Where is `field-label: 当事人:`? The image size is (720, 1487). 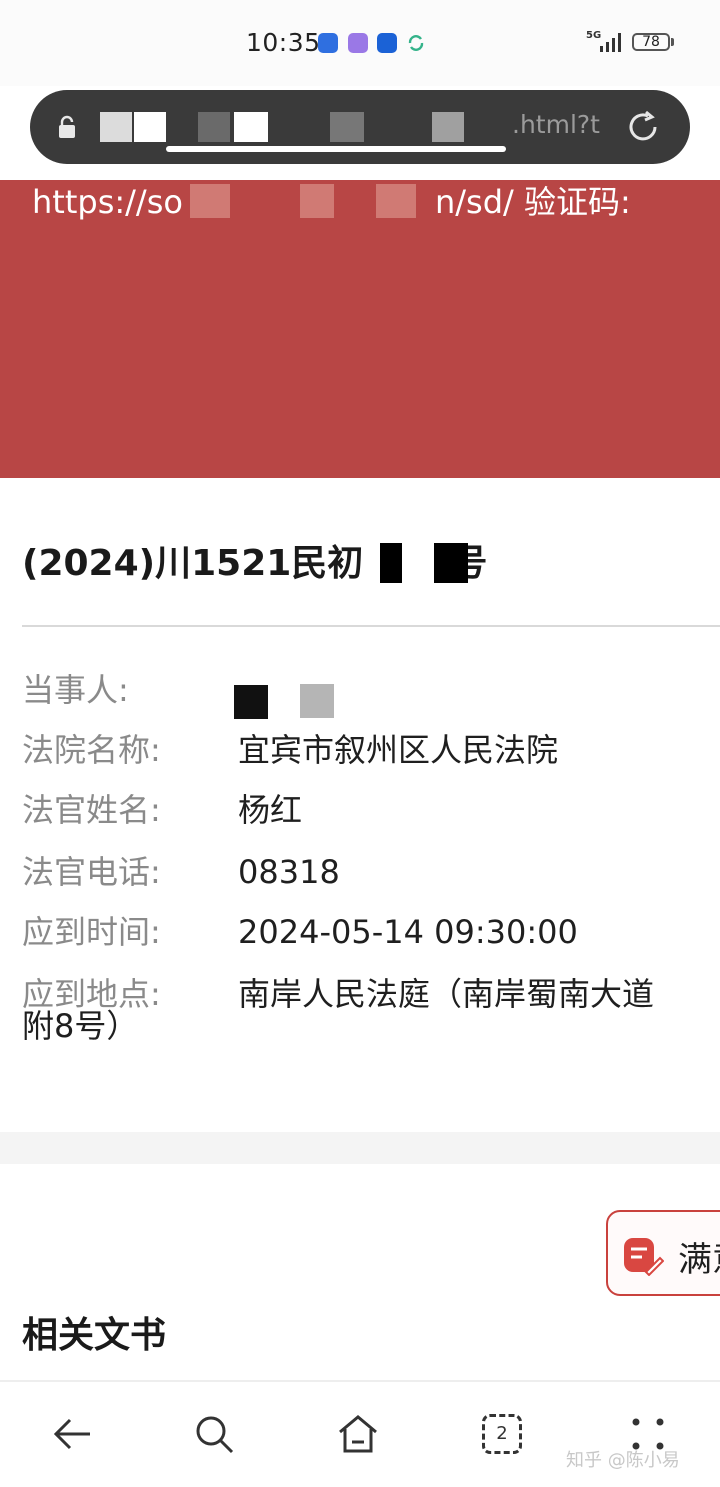 field-label: 当事人: is located at coordinates (75, 690).